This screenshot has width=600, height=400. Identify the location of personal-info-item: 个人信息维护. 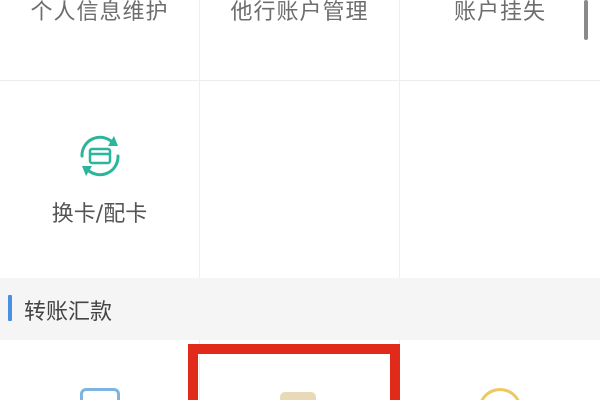
(100, 40).